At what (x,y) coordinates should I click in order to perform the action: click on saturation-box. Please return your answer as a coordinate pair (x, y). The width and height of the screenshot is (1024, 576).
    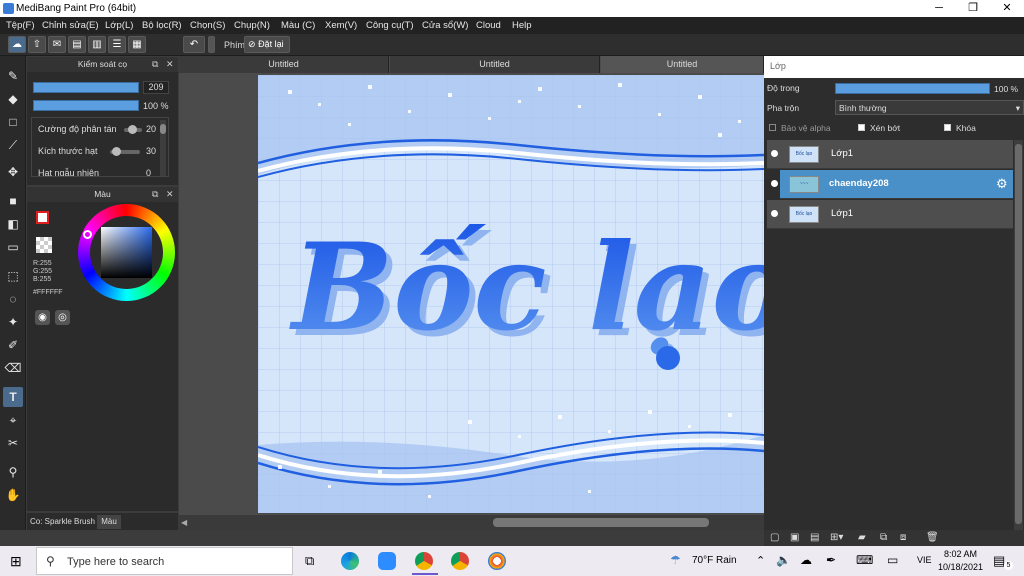
    Looking at the image, I should click on (126, 252).